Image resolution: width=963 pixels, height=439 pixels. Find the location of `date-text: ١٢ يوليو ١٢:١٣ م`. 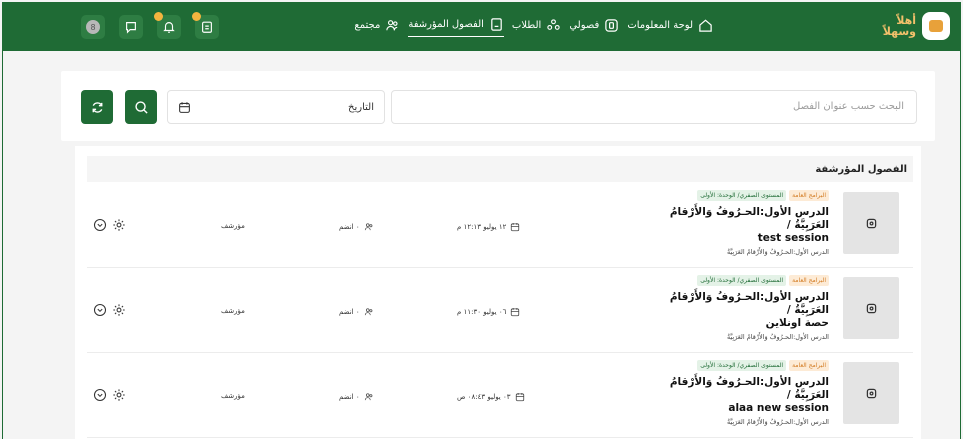

date-text: ١٢ يوليو ١٢:١٣ م is located at coordinates (482, 227).